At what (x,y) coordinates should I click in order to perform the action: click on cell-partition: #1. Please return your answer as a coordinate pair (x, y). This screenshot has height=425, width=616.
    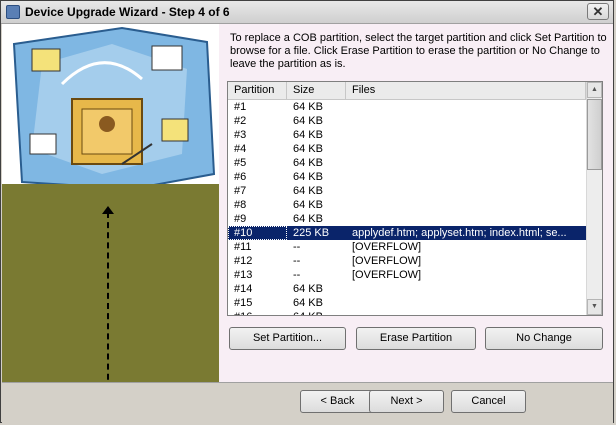
    Looking at the image, I should click on (240, 107).